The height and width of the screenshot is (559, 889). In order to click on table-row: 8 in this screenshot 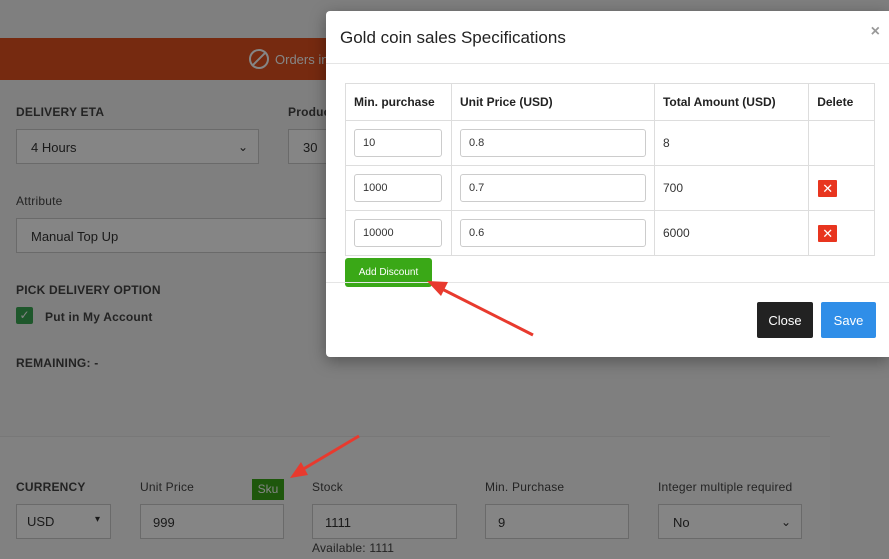, I will do `click(610, 143)`.